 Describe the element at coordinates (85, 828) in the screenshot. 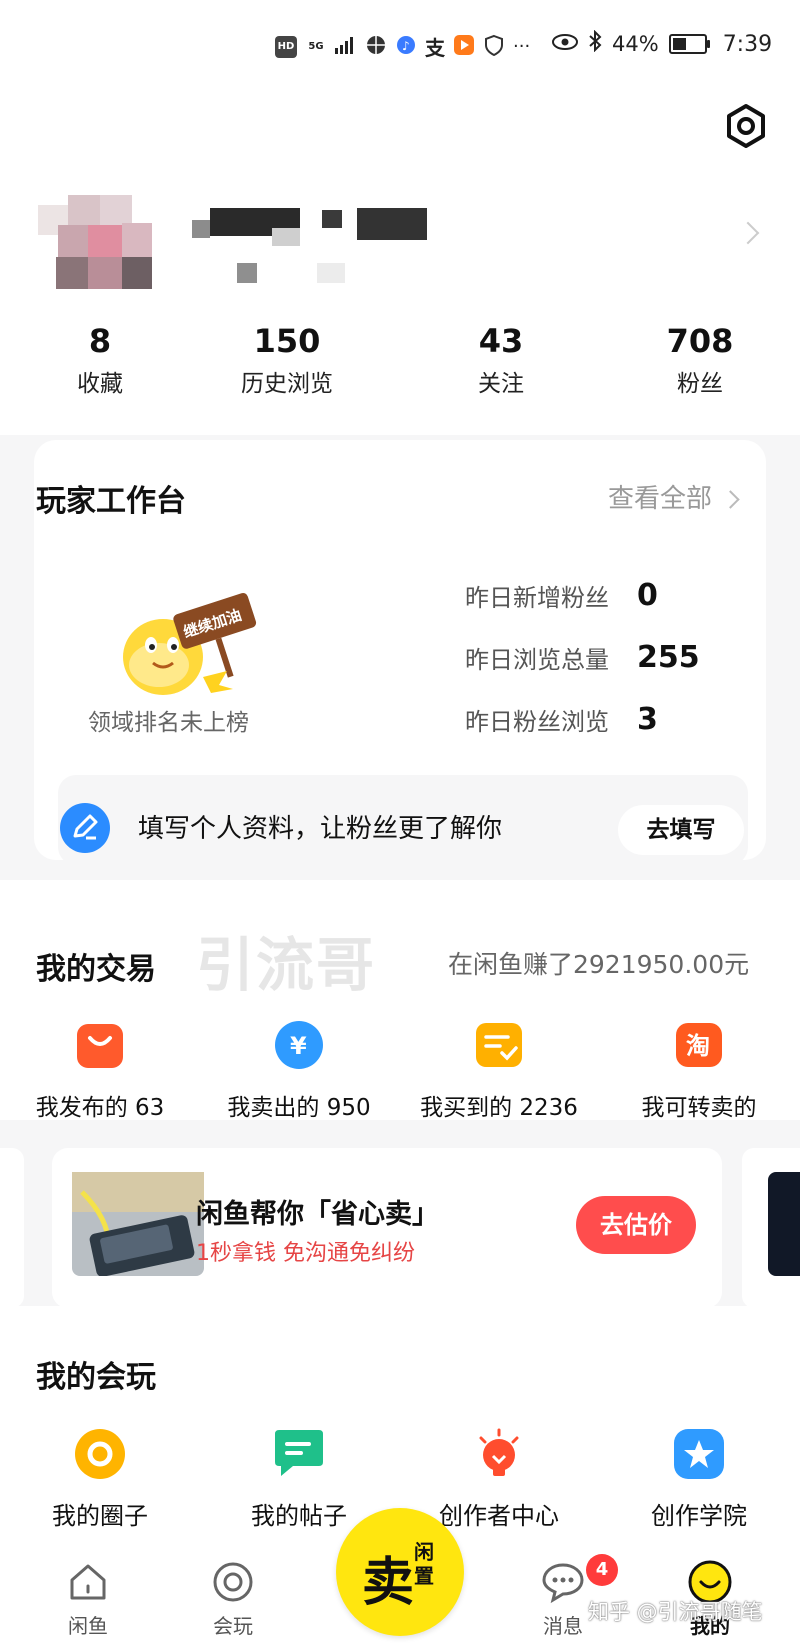

I see `edit-icon` at that location.